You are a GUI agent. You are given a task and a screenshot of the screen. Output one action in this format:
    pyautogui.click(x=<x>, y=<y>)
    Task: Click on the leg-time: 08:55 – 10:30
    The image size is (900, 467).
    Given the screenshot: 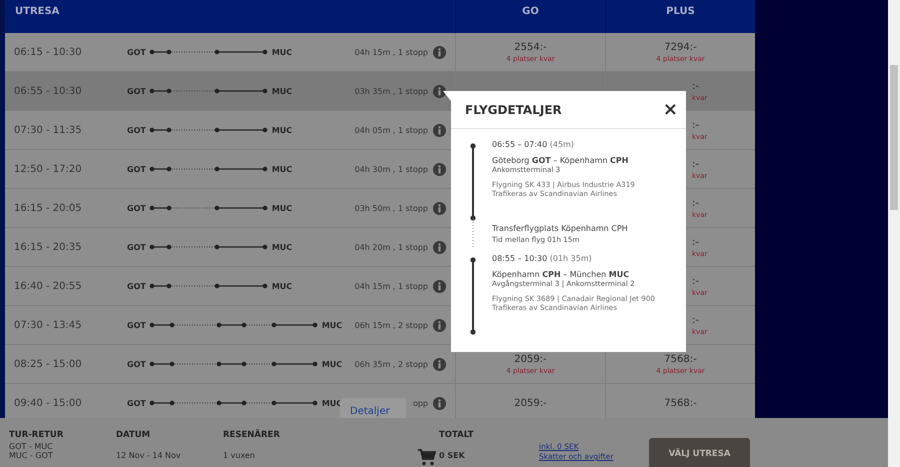 What is the action you would take?
    pyautogui.click(x=520, y=258)
    